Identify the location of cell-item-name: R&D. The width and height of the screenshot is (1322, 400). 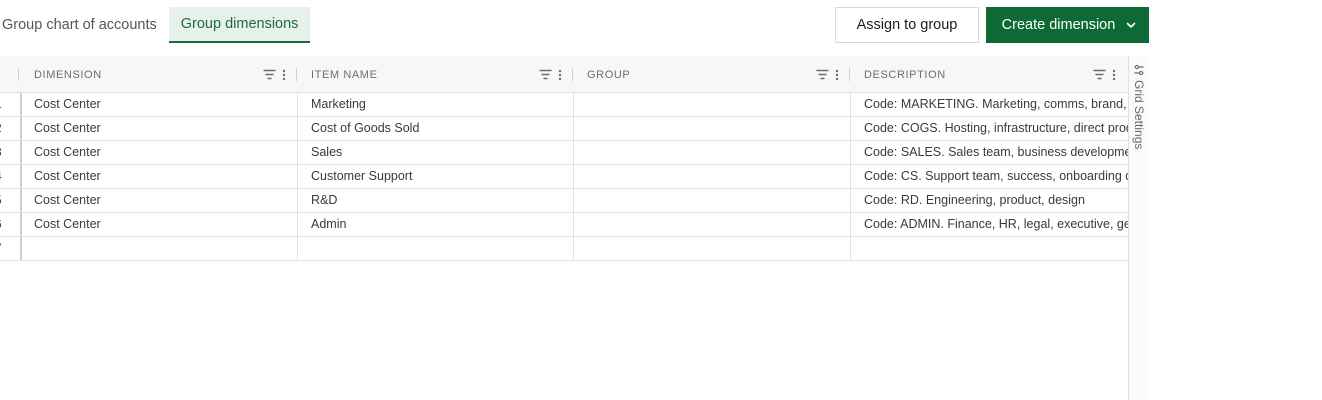
(435, 200).